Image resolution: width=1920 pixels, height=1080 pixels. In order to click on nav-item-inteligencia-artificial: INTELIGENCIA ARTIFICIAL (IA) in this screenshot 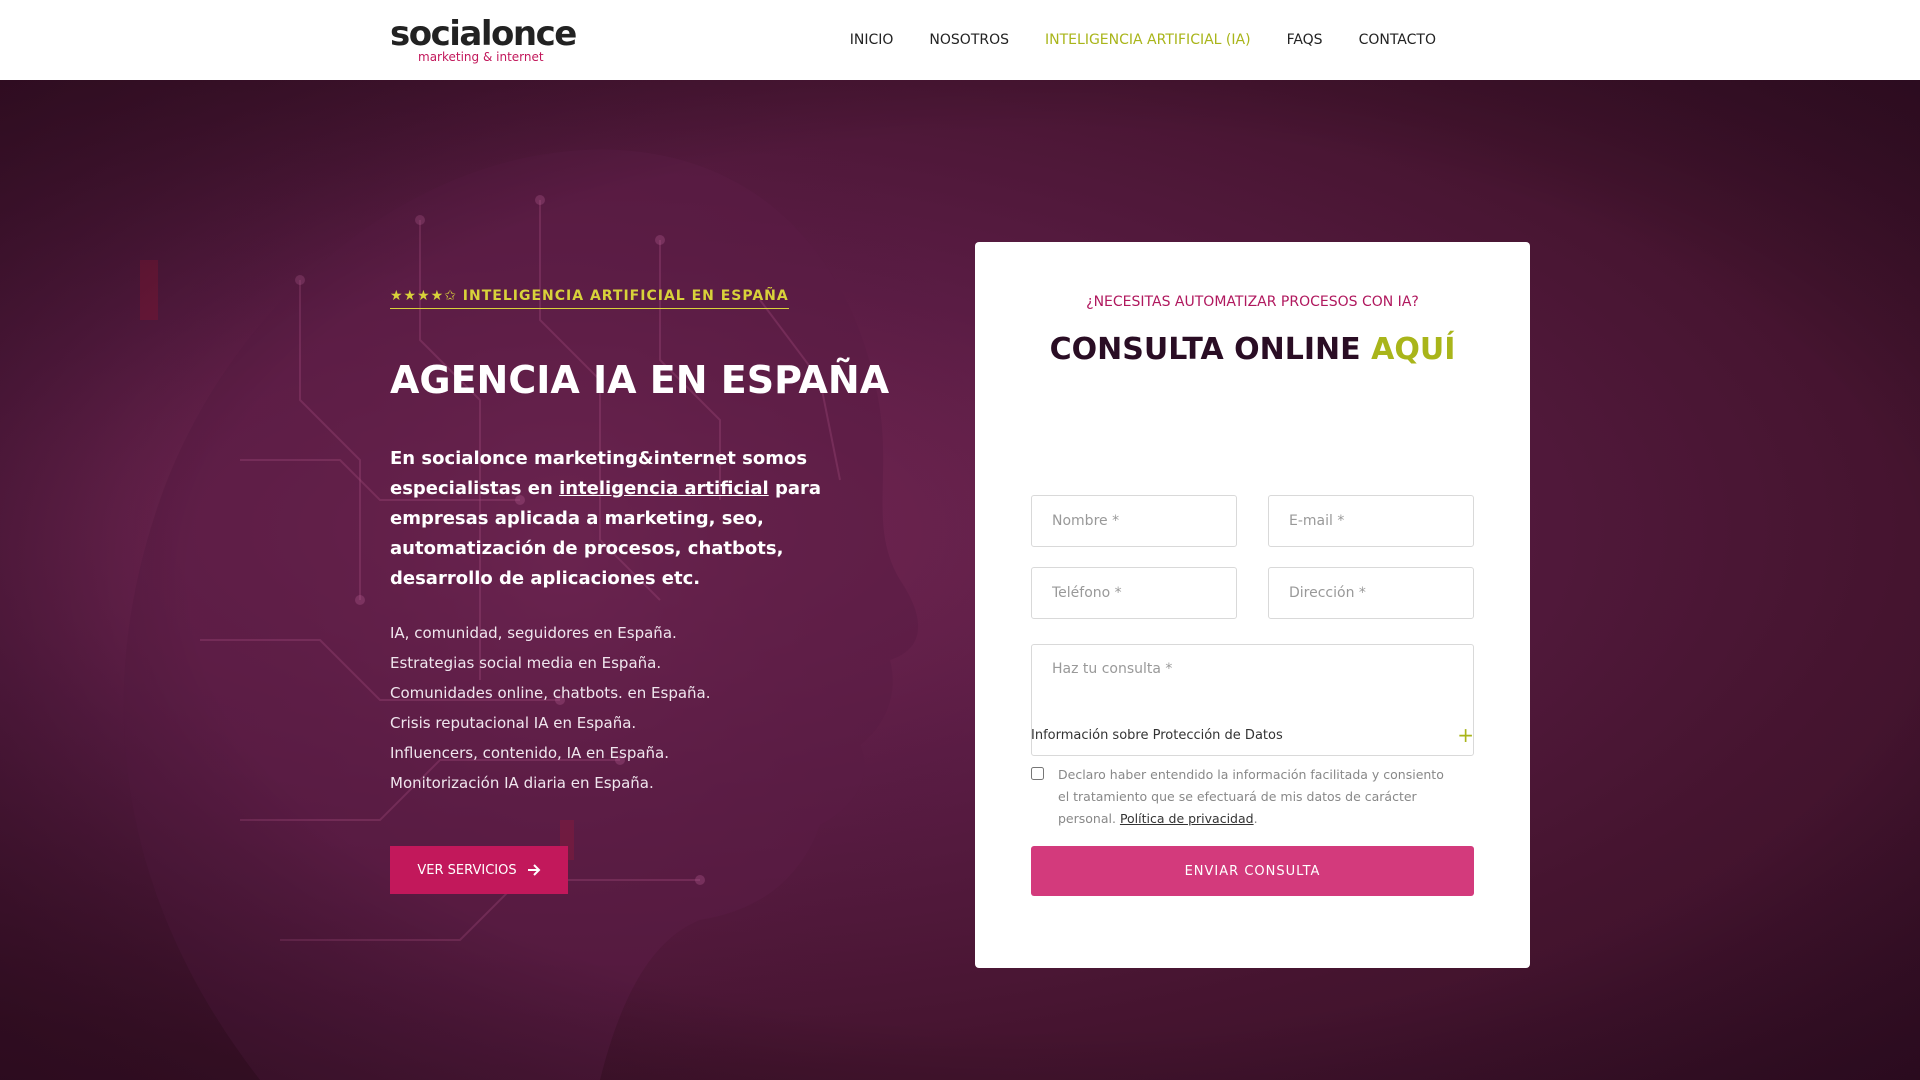, I will do `click(1148, 40)`.